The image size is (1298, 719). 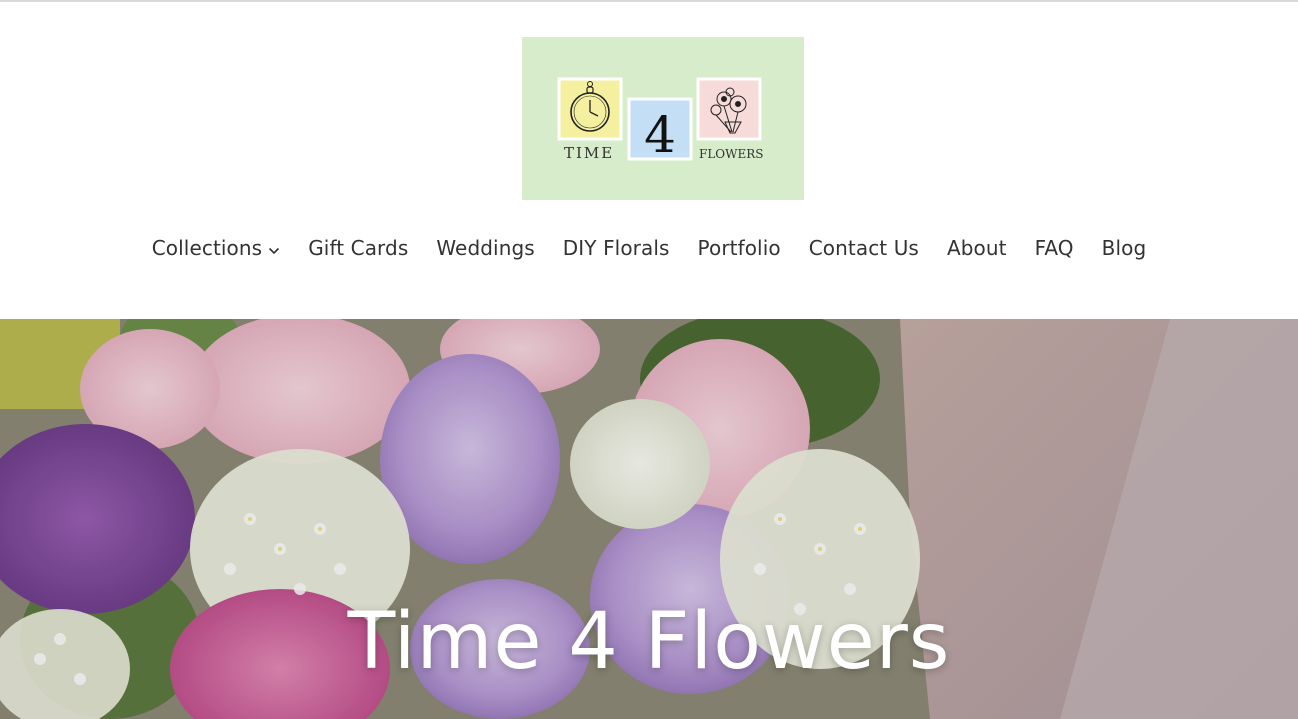 I want to click on nav-item-label: Blog, so click(x=1124, y=248).